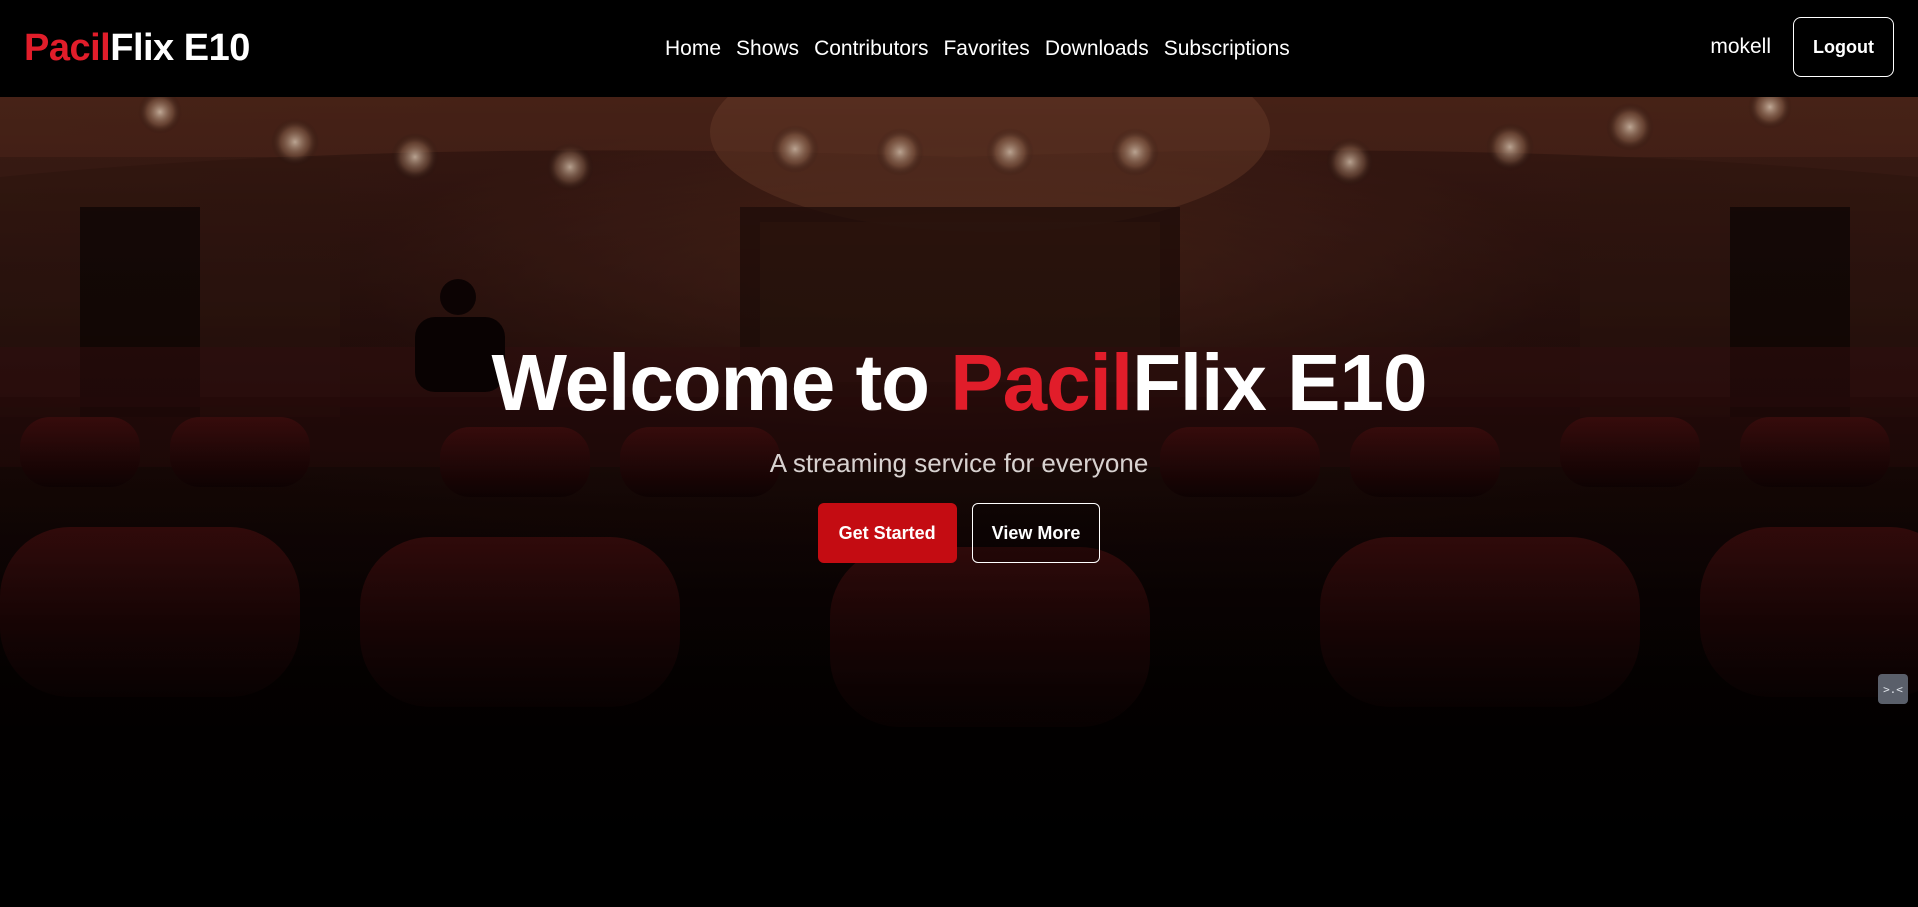 This screenshot has width=1918, height=907. Describe the element at coordinates (1097, 49) in the screenshot. I see `nav-link-downloads: Downloads` at that location.